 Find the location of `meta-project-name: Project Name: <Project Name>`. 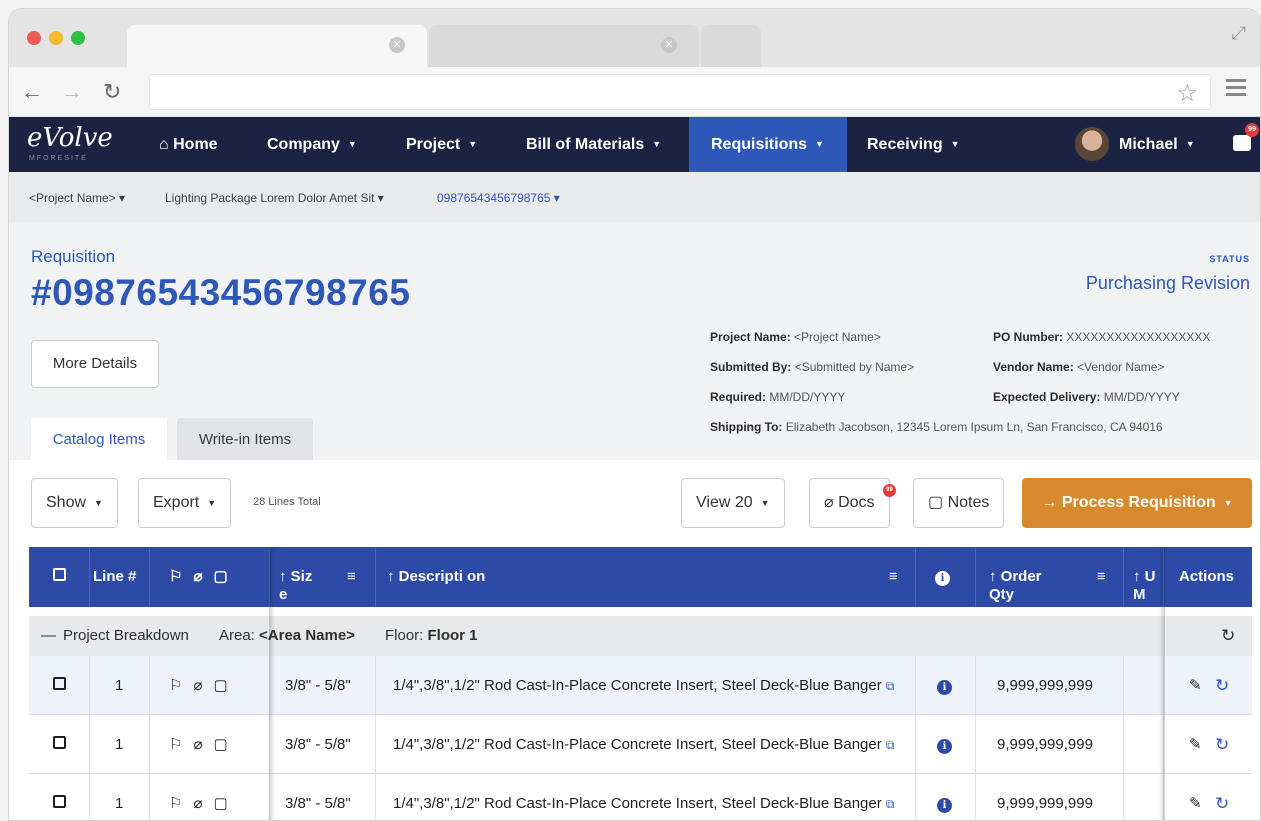

meta-project-name: Project Name: <Project Name> is located at coordinates (795, 337).